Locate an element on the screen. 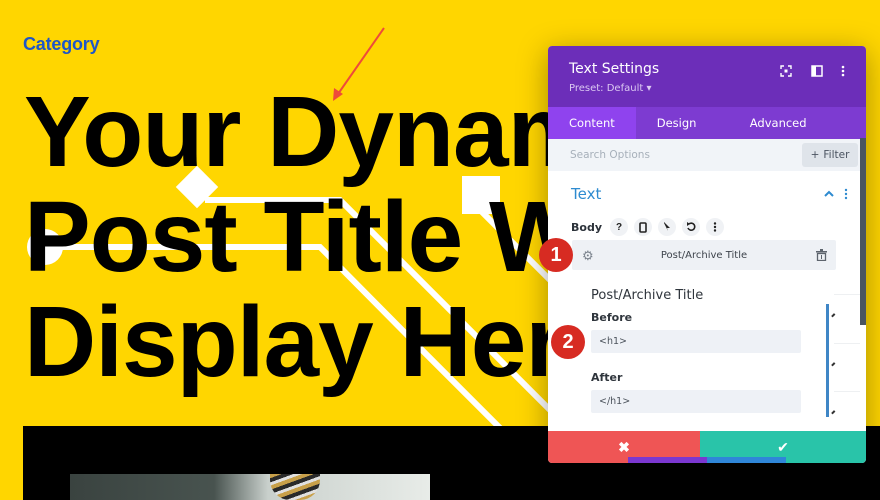 Image resolution: width=880 pixels, height=500 pixels. panel-scrollbar is located at coordinates (863, 231).